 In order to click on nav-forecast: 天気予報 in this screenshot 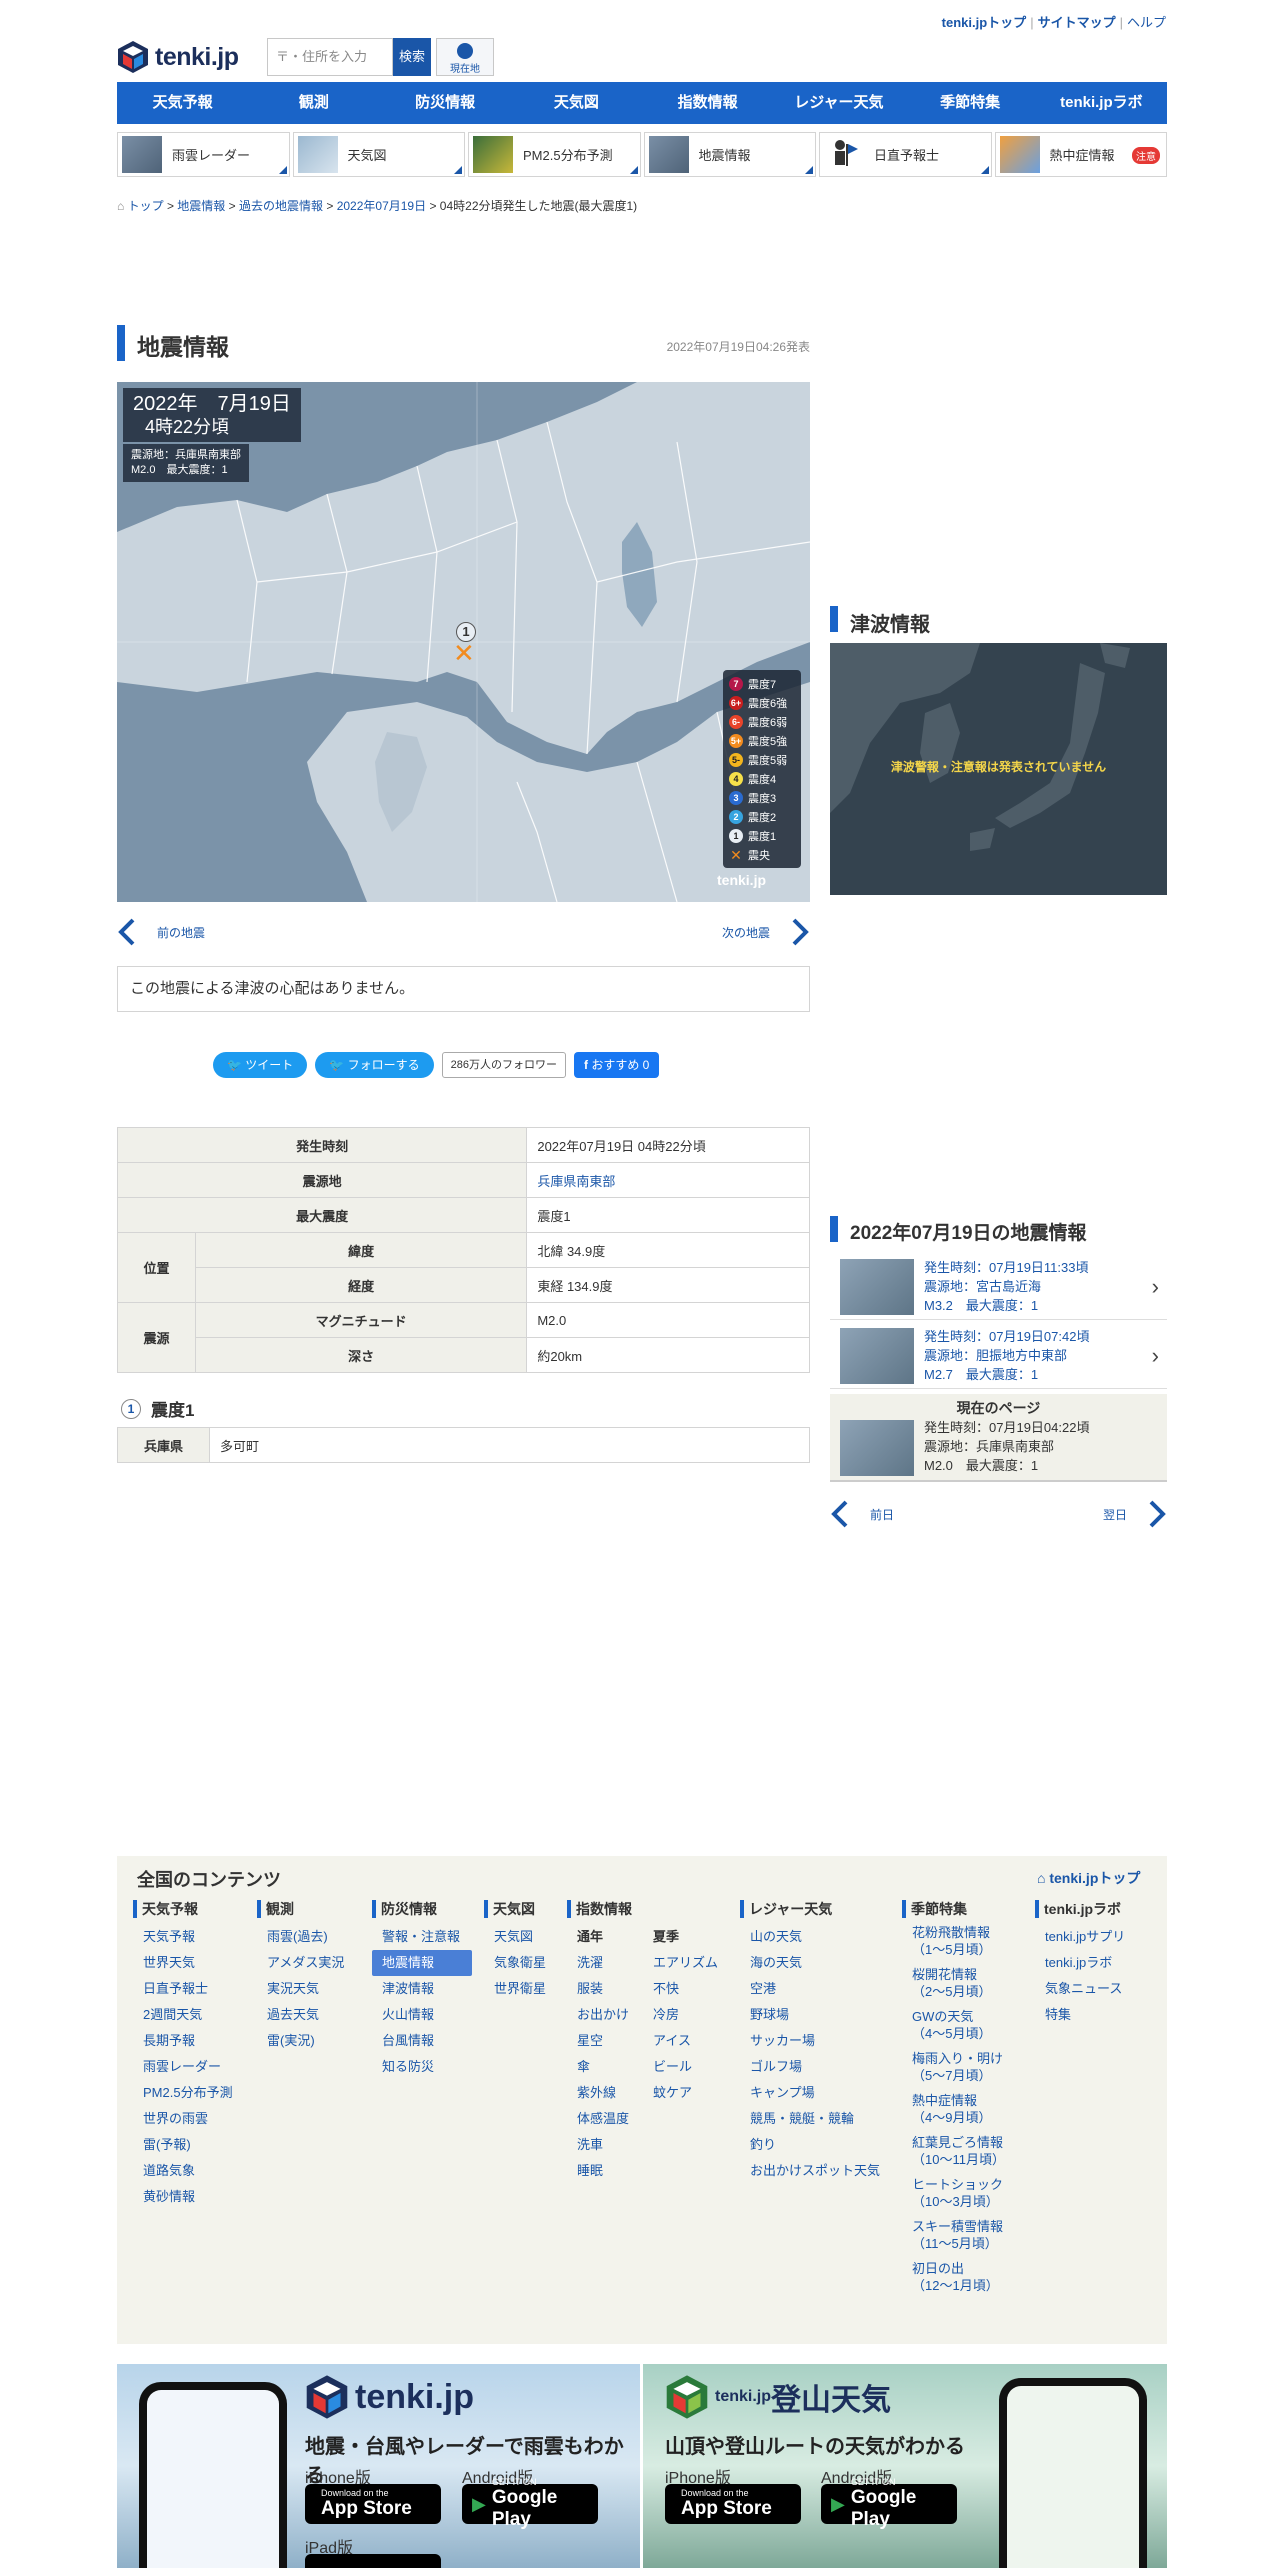, I will do `click(182, 103)`.